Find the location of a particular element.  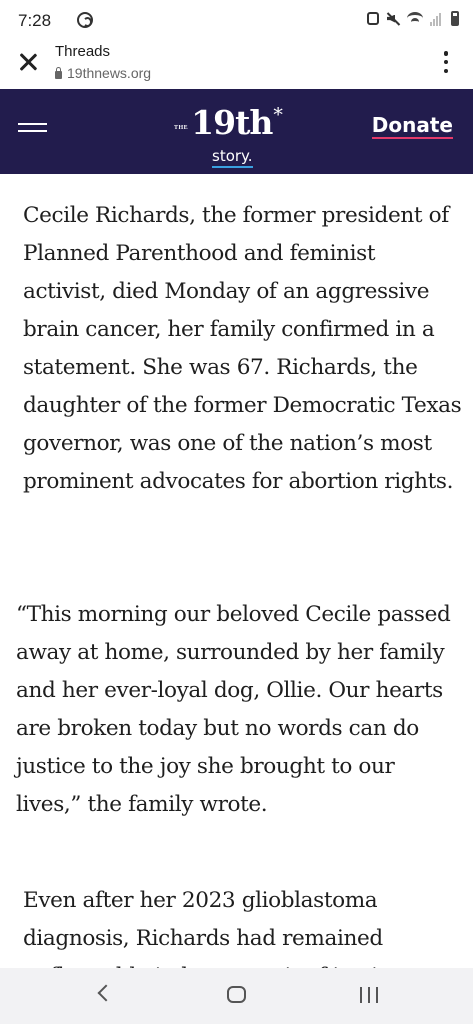

logo-prefix: THE is located at coordinates (181, 128).